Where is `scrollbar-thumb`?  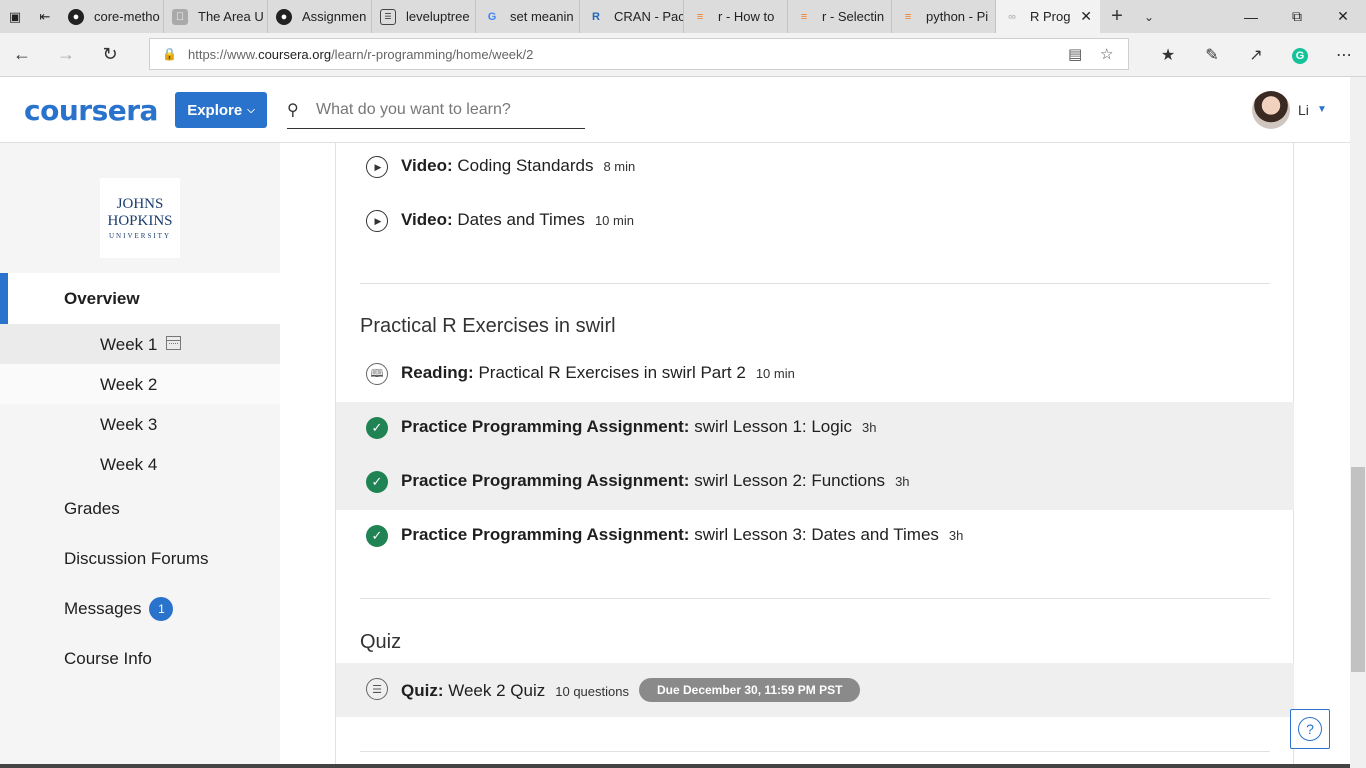
scrollbar-thumb is located at coordinates (1358, 569).